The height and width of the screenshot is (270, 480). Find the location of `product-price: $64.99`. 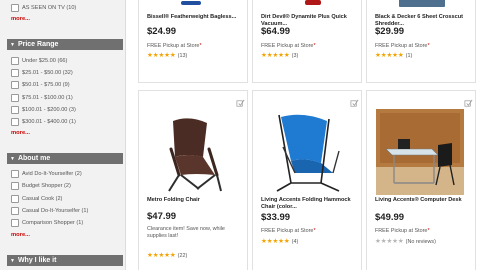

product-price: $64.99 is located at coordinates (276, 31).